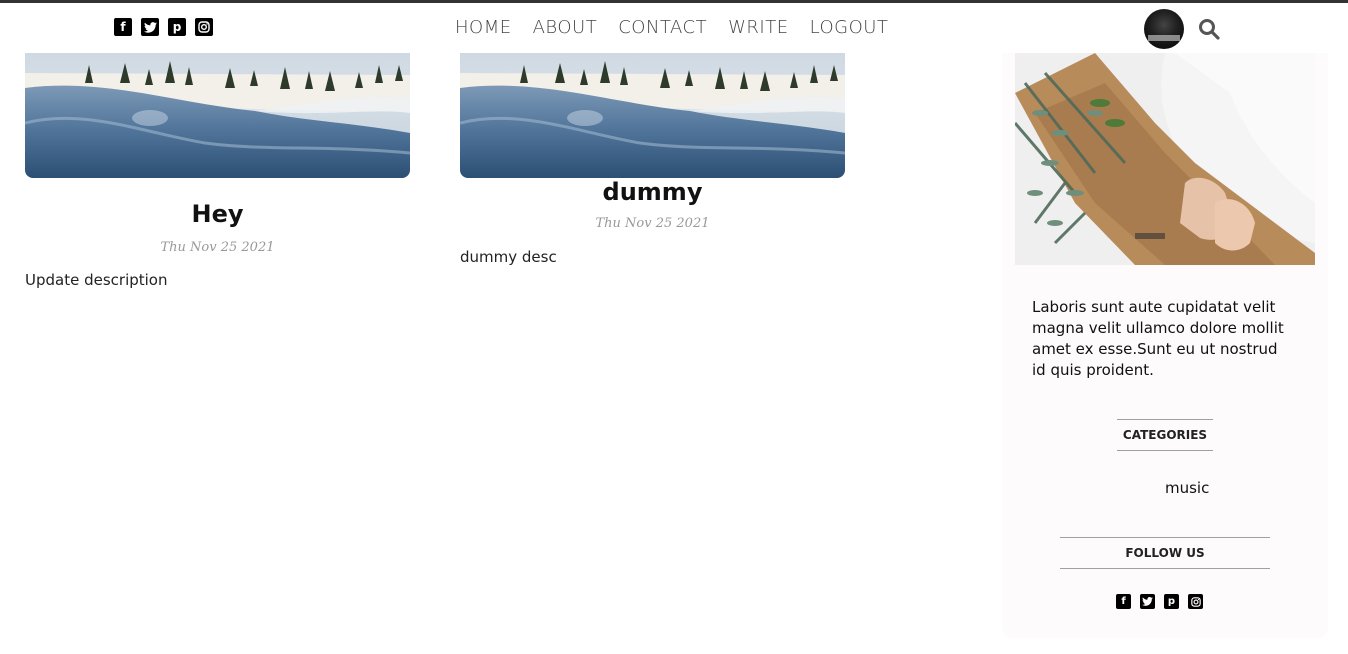 This screenshot has width=1348, height=654. I want to click on categories-title: CATEGORIES, so click(1165, 435).